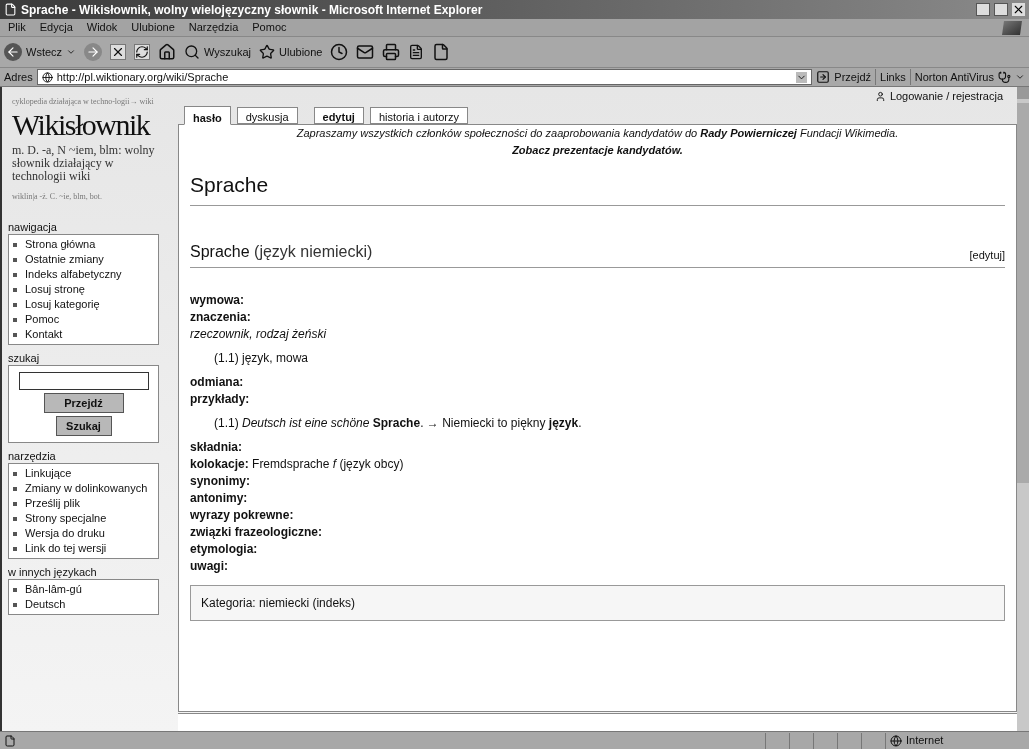  What do you see at coordinates (65, 533) in the screenshot?
I see `sidebar-link: Wersja do druku` at bounding box center [65, 533].